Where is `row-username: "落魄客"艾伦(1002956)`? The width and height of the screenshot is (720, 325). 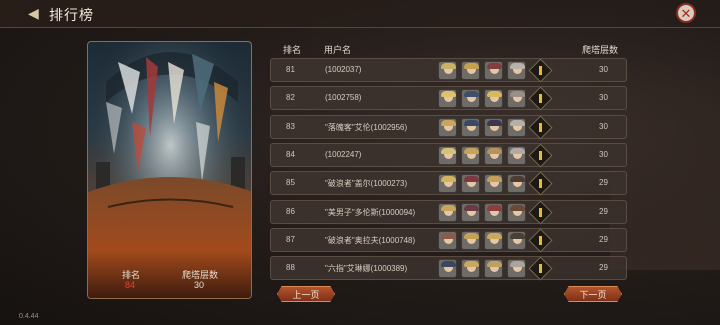
row-username: "落魄客"艾伦(1002956) is located at coordinates (366, 127).